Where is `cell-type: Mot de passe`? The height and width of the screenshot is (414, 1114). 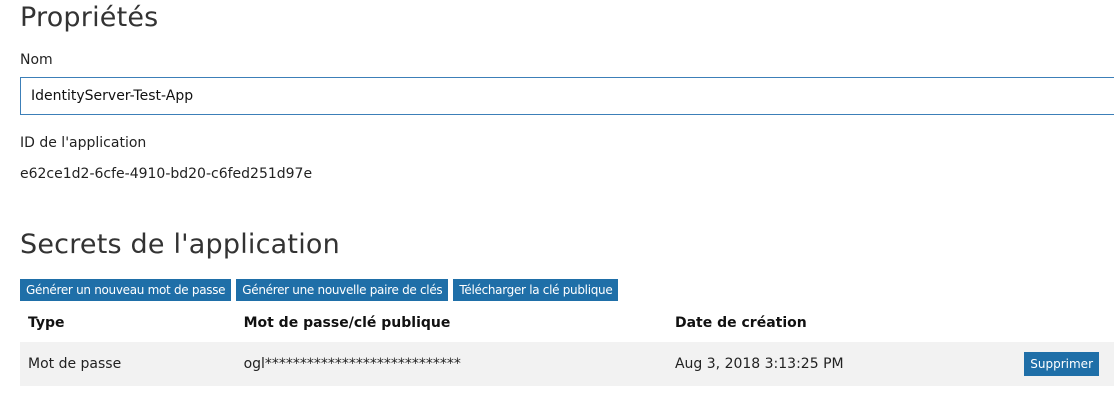 cell-type: Mot de passe is located at coordinates (128, 364).